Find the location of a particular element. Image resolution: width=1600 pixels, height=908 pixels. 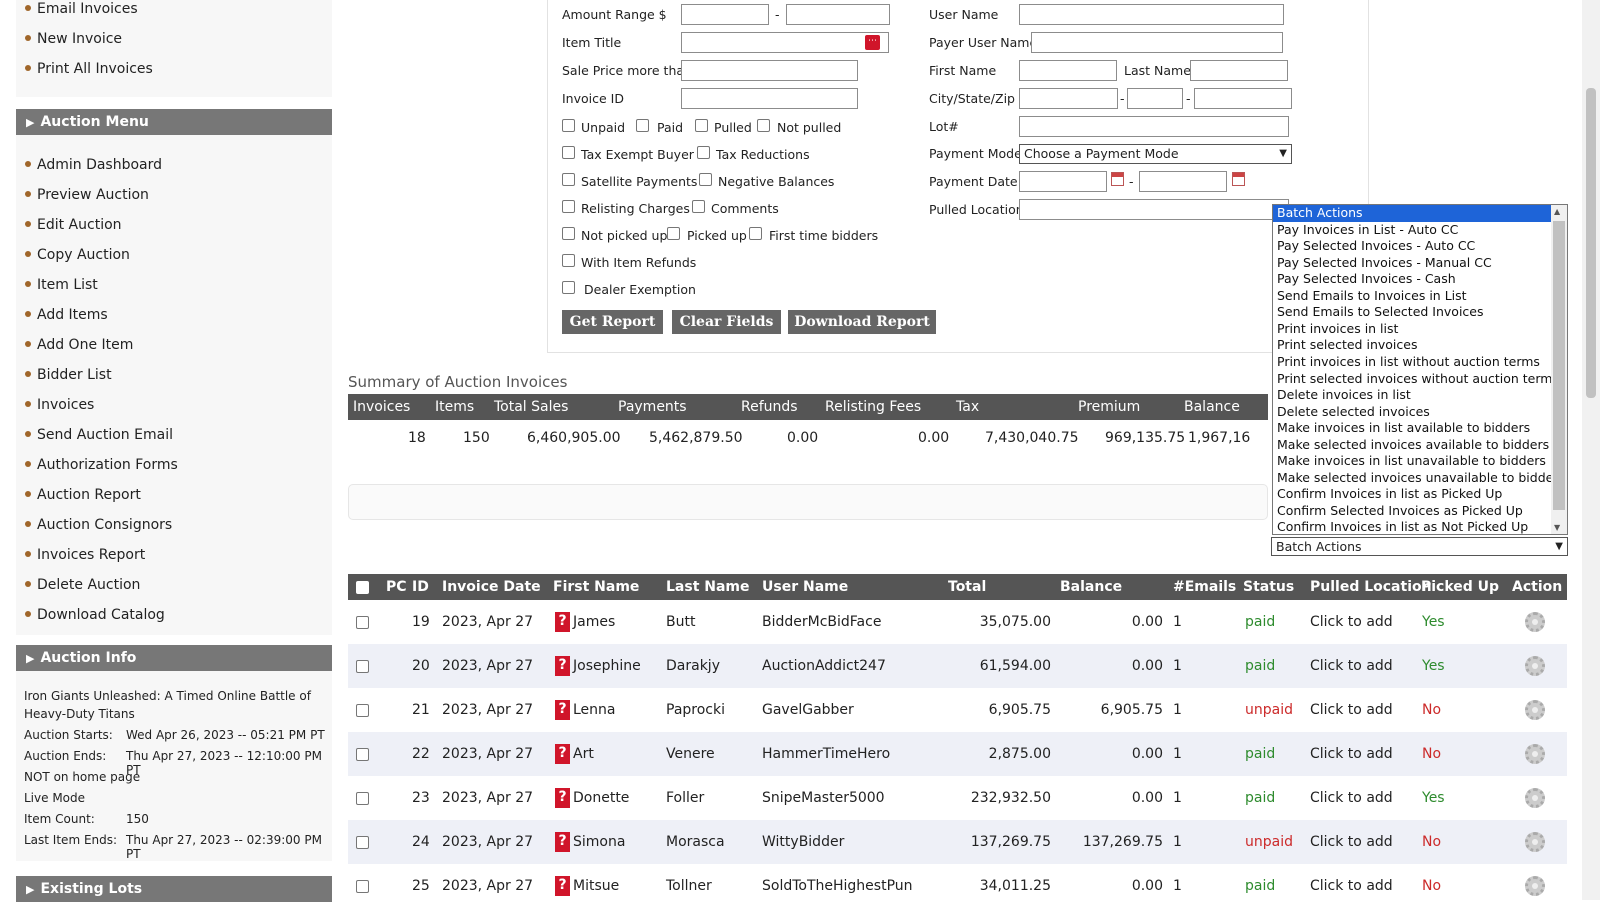

menu-label: Add Items is located at coordinates (72, 315).